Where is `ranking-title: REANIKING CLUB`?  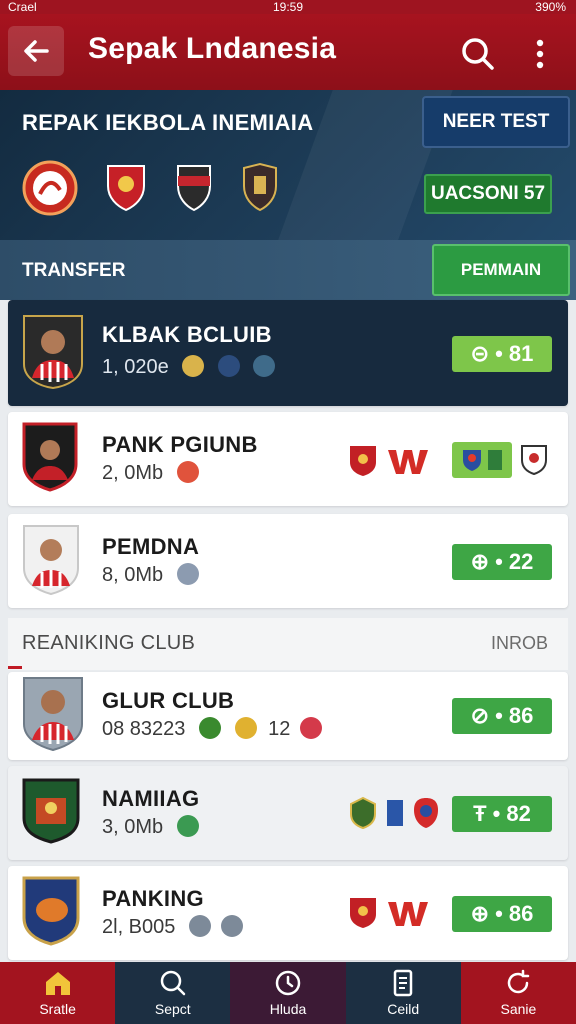 ranking-title: REANIKING CLUB is located at coordinates (109, 643).